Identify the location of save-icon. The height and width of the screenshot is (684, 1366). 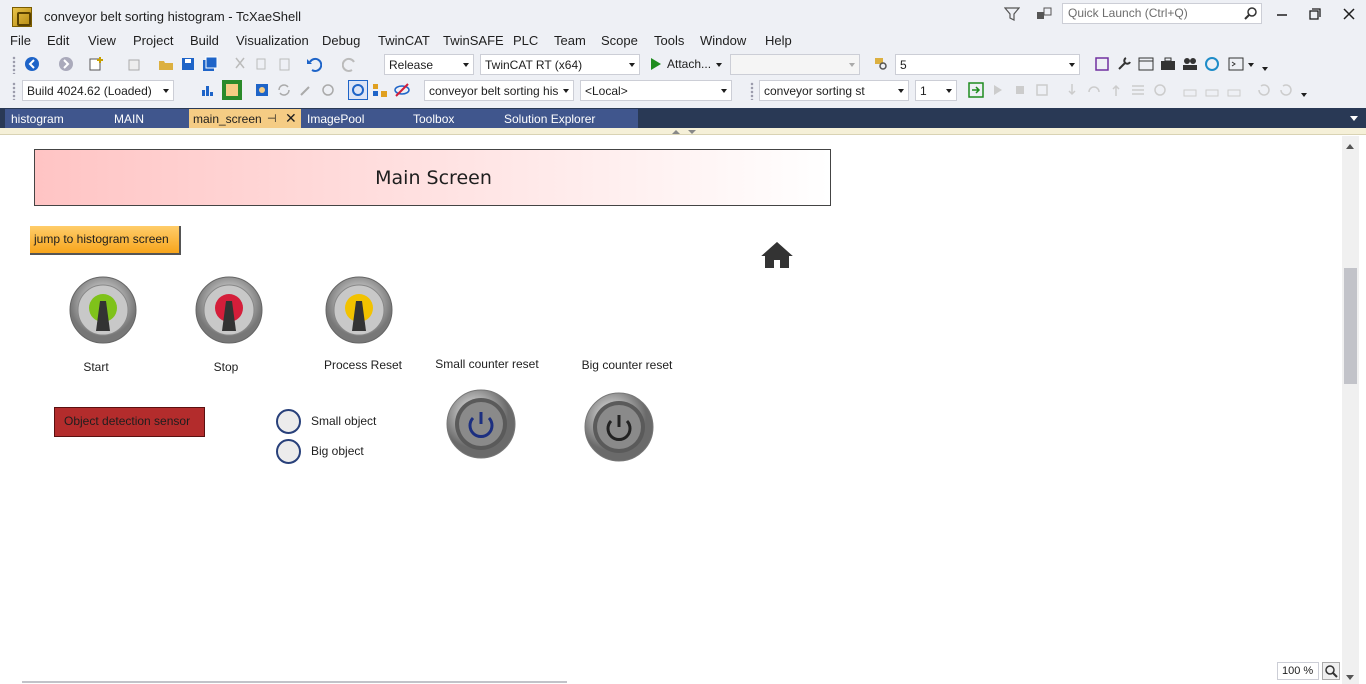
(188, 64).